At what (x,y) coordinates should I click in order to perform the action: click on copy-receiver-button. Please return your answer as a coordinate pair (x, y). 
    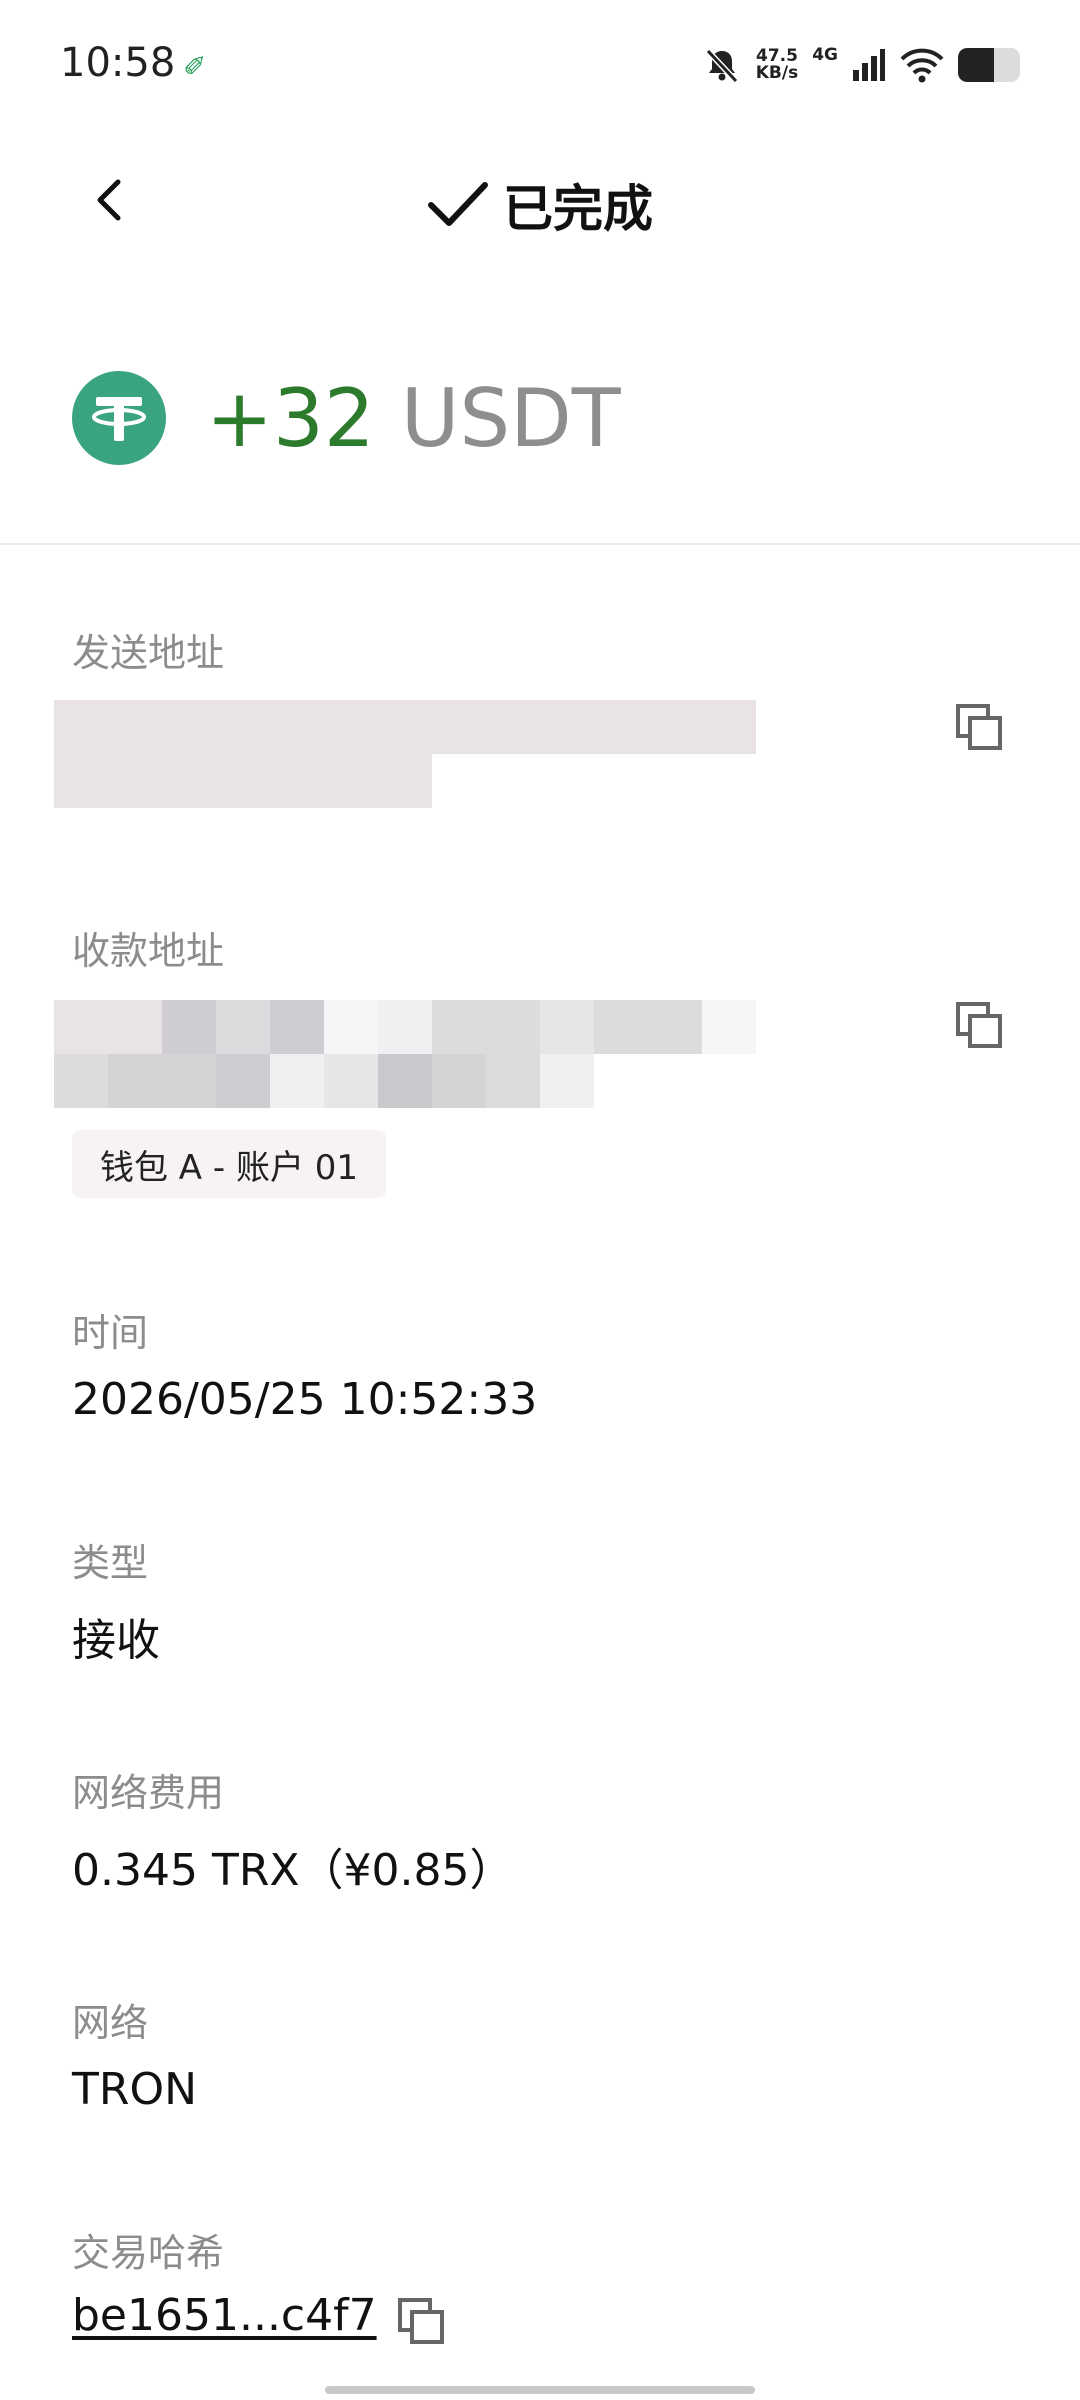
    Looking at the image, I should click on (979, 1025).